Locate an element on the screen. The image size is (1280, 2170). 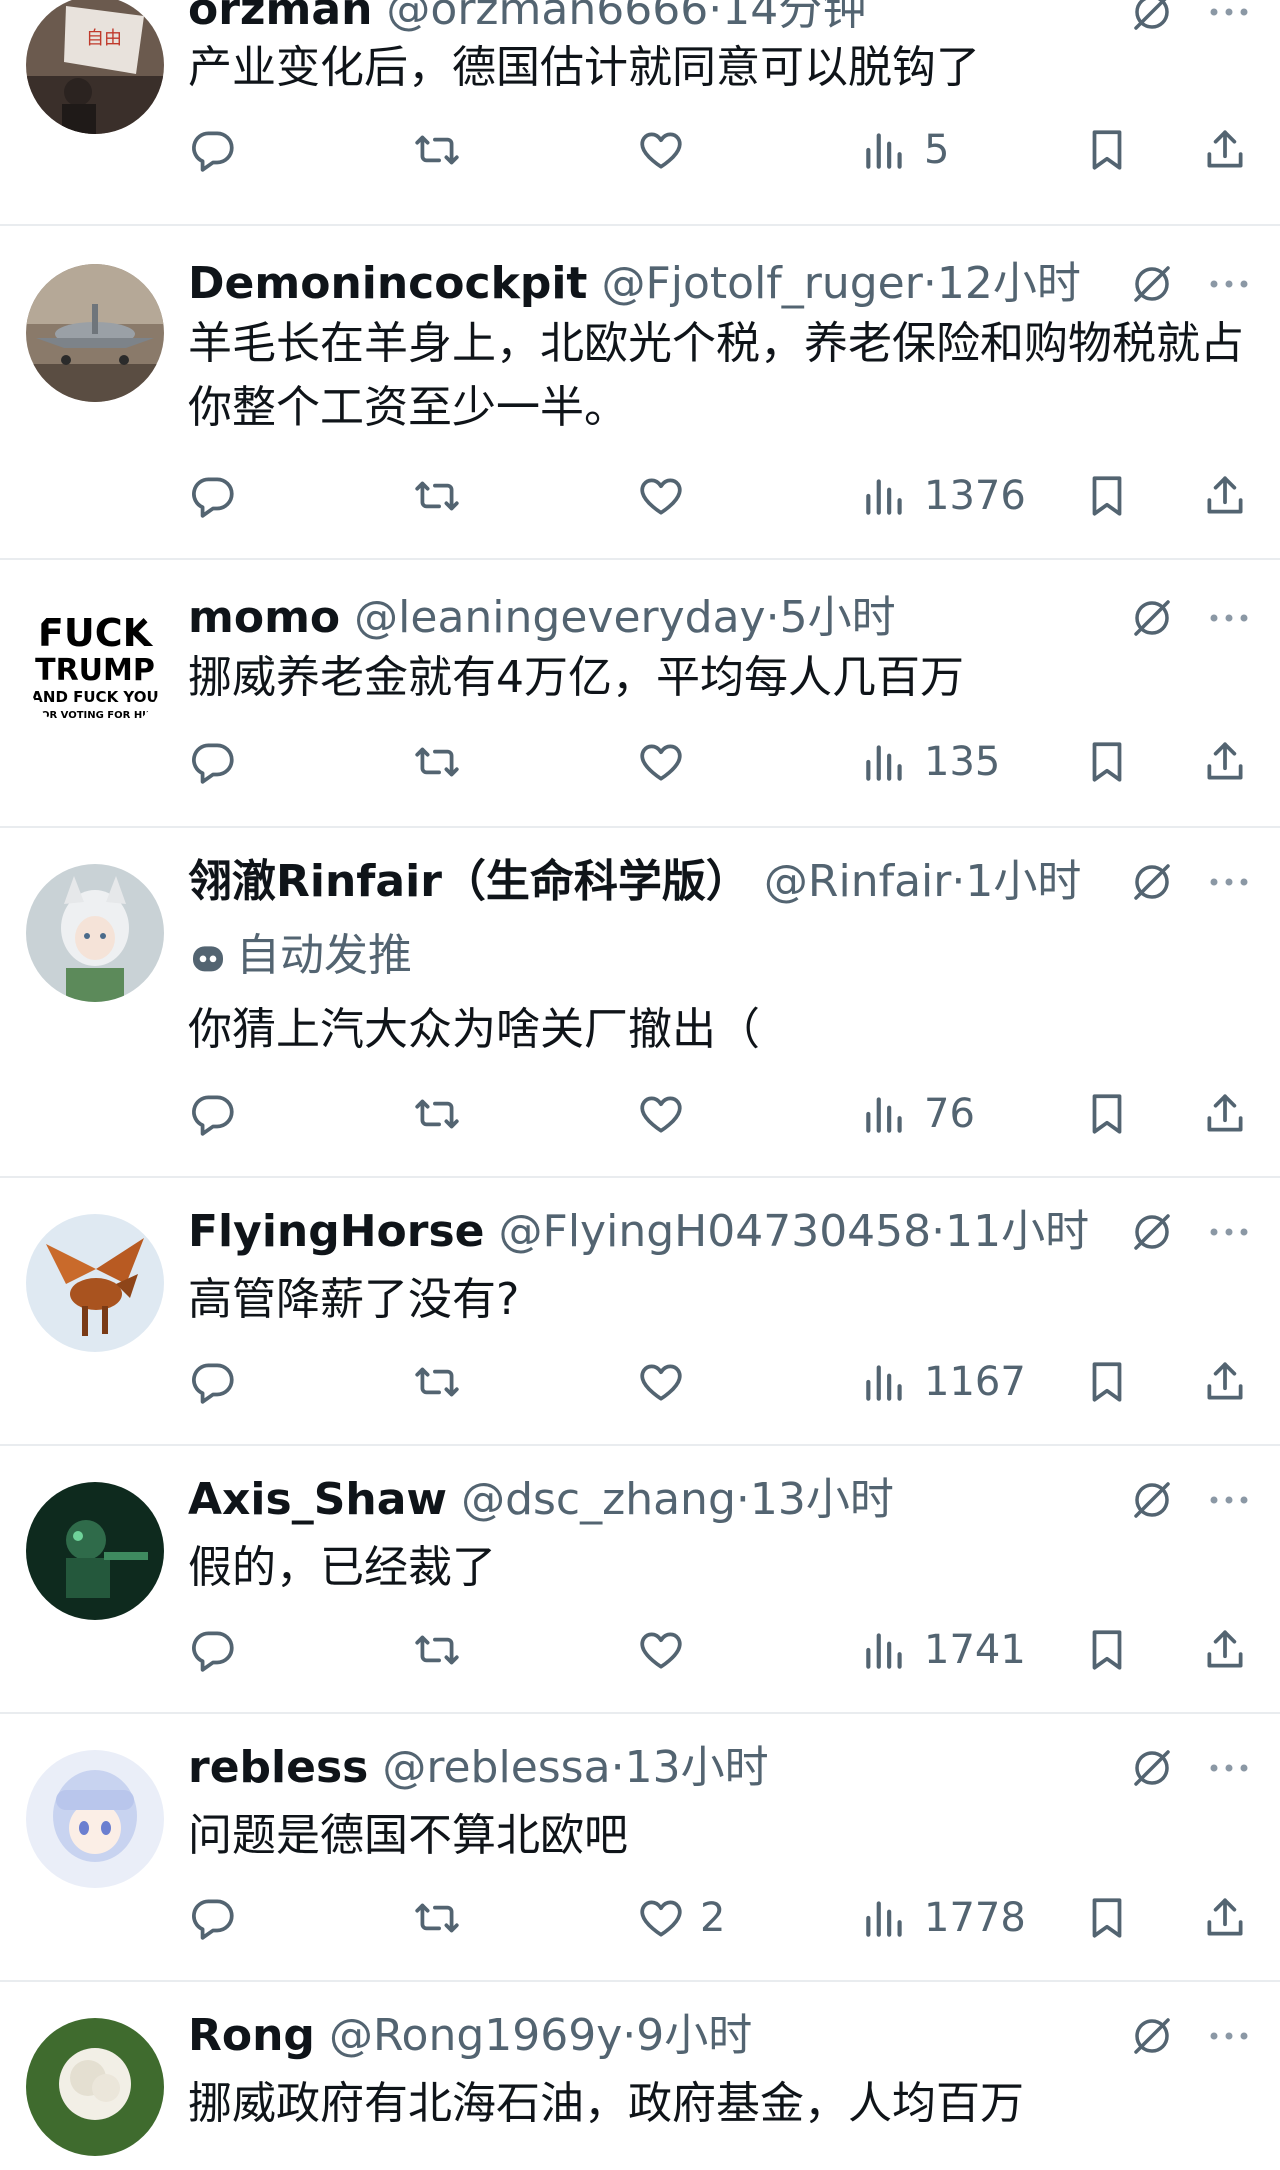
user-handle: @Fjotolf_ruger is located at coordinates (761, 283).